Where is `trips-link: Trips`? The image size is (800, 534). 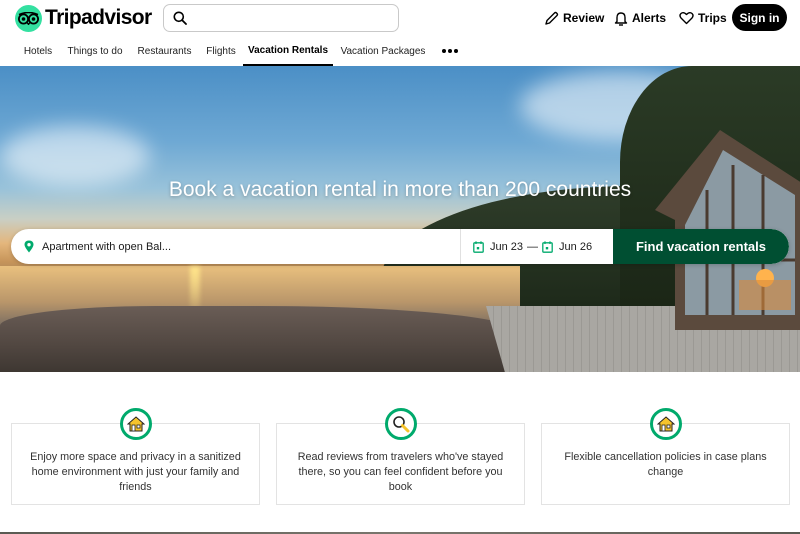
trips-link: Trips is located at coordinates (703, 18).